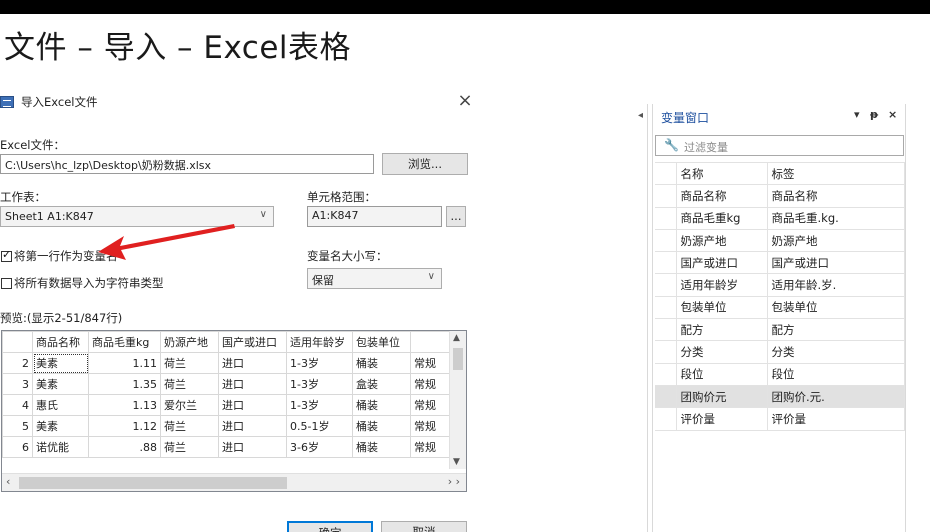 This screenshot has width=930, height=532. What do you see at coordinates (319, 447) in the screenshot?
I see `table-cell: 3-6岁` at bounding box center [319, 447].